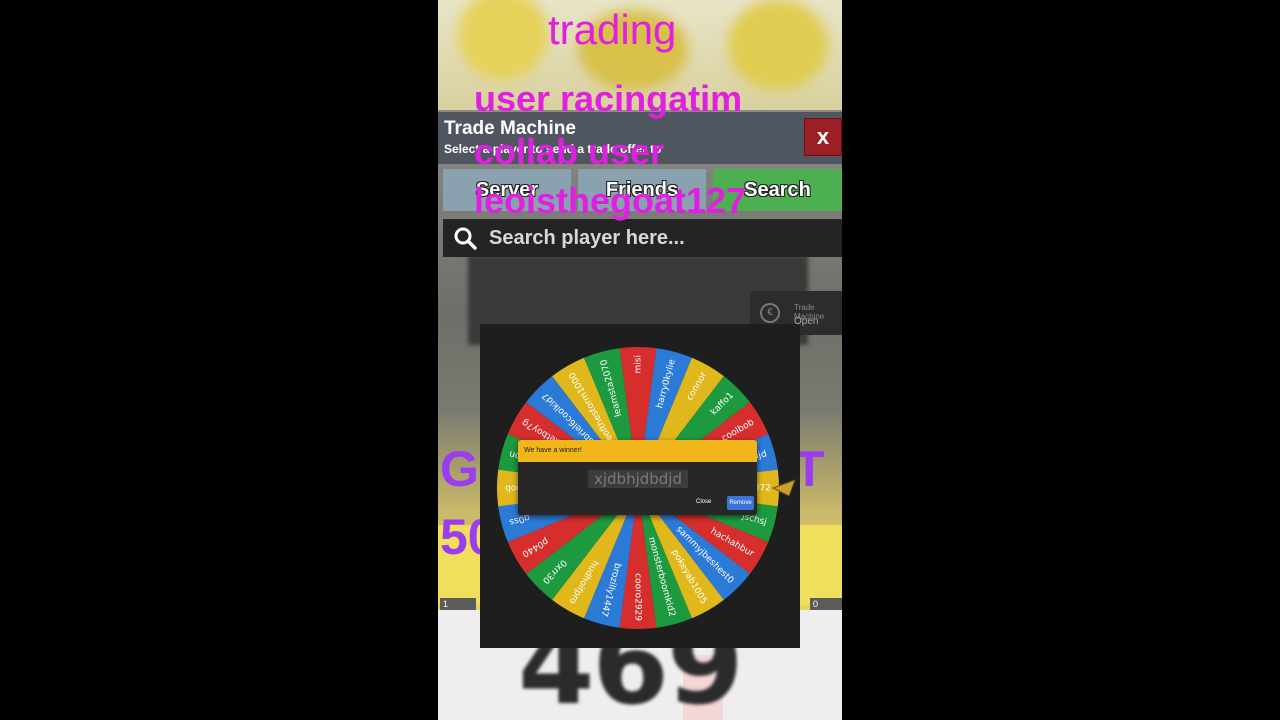  Describe the element at coordinates (459, 469) in the screenshot. I see `background-text: G` at that location.